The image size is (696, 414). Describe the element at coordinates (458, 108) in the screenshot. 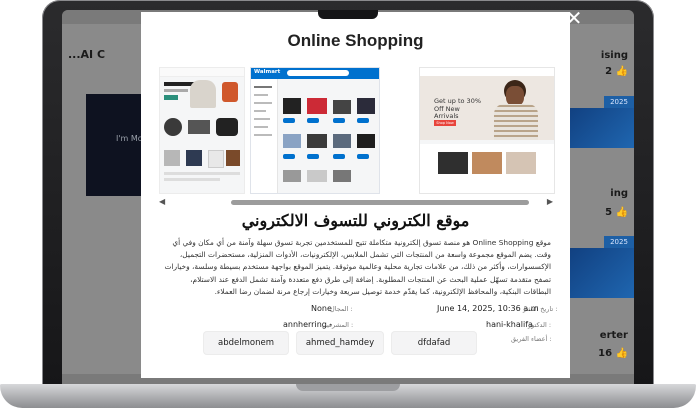

I see `fashion-banner-text: Get up to 30% Off New Arrivals` at that location.